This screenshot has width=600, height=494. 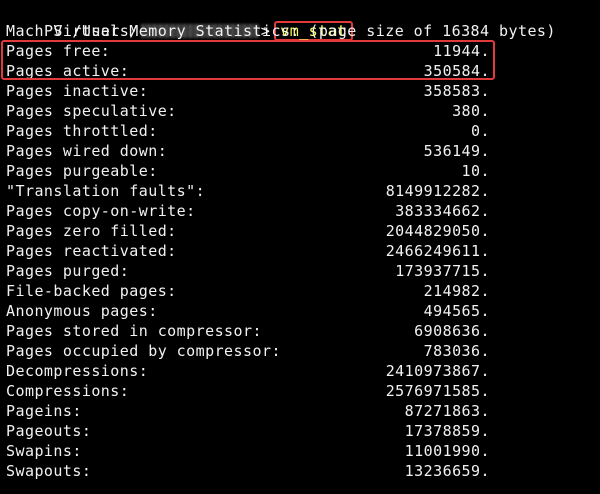 I want to click on stat-label: Anonymous pages:, so click(x=82, y=311).